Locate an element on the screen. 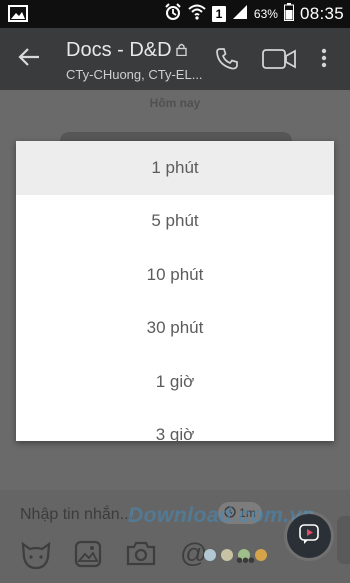 The image size is (350, 583). photo-icon is located at coordinates (88, 556).